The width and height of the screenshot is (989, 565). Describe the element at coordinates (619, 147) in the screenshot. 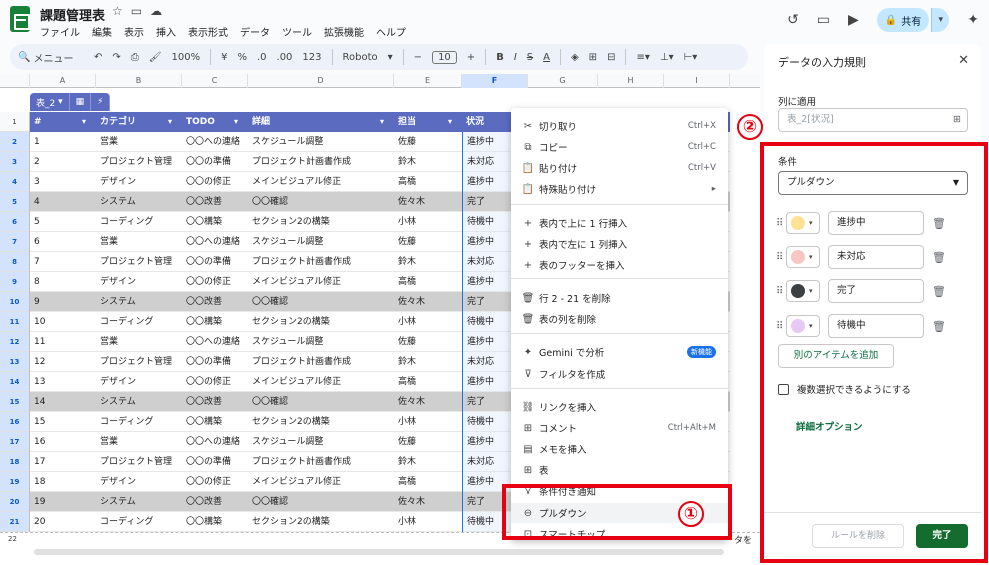

I see `context-menu-item: ⧉ コピー Ctrl+C` at that location.